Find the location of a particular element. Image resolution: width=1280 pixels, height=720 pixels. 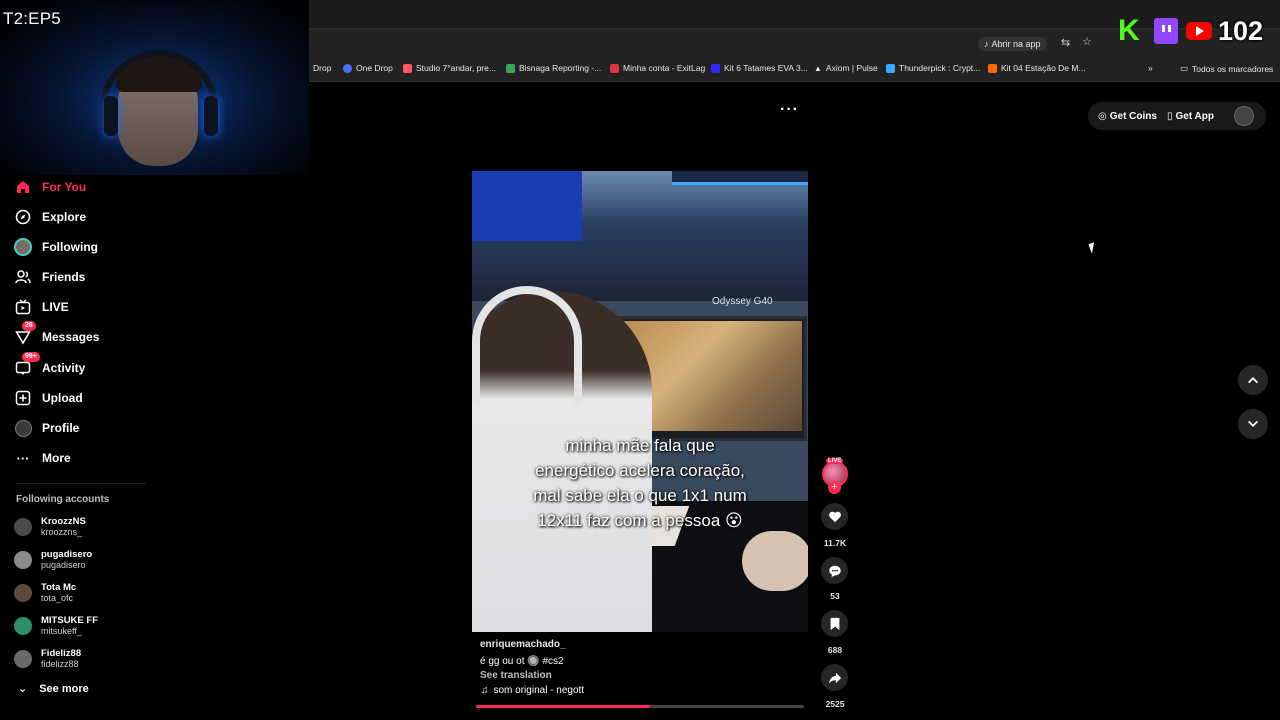

get-coins-button: ◎ Get Coins is located at coordinates (1127, 116).